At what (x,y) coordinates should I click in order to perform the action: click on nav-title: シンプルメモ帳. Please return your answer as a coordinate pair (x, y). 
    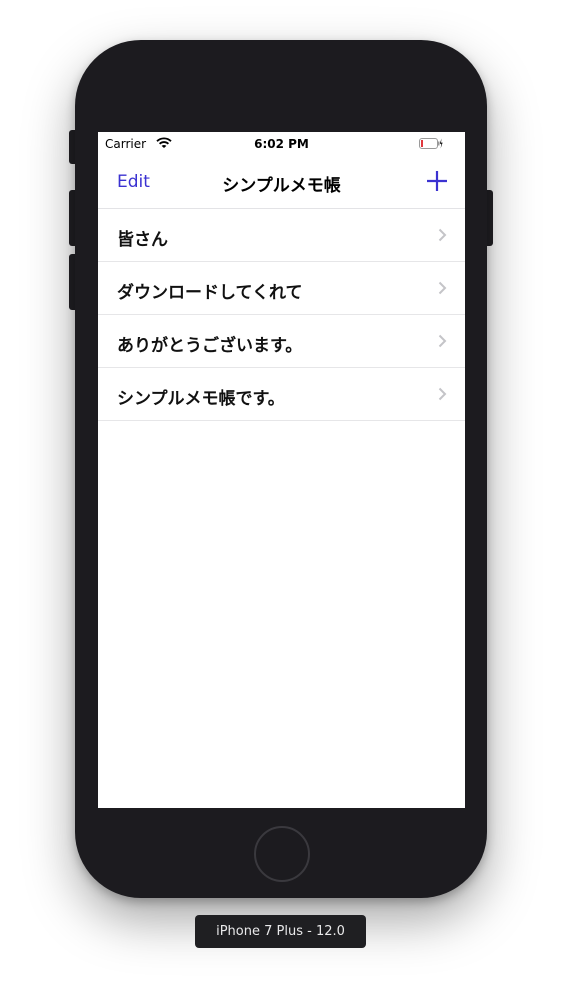
    Looking at the image, I should click on (281, 186).